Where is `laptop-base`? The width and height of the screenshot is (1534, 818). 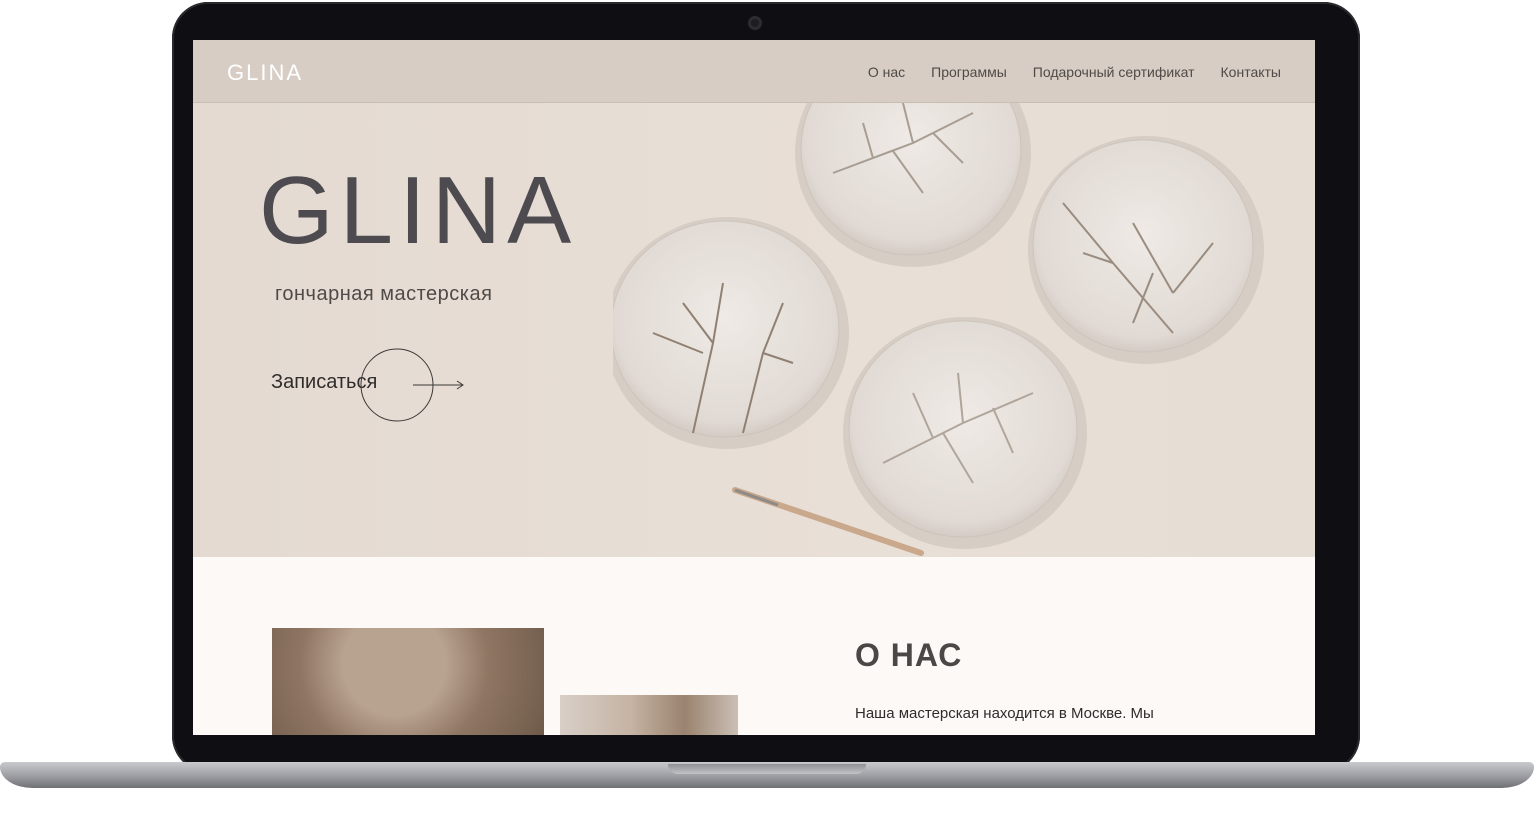 laptop-base is located at coordinates (767, 787).